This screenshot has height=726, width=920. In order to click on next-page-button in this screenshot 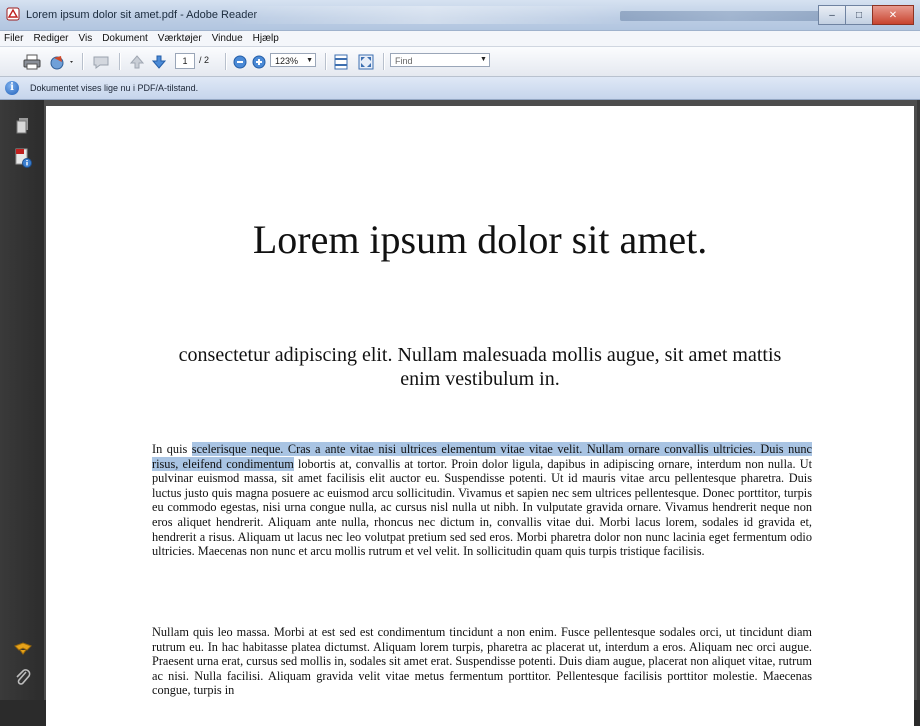, I will do `click(159, 61)`.